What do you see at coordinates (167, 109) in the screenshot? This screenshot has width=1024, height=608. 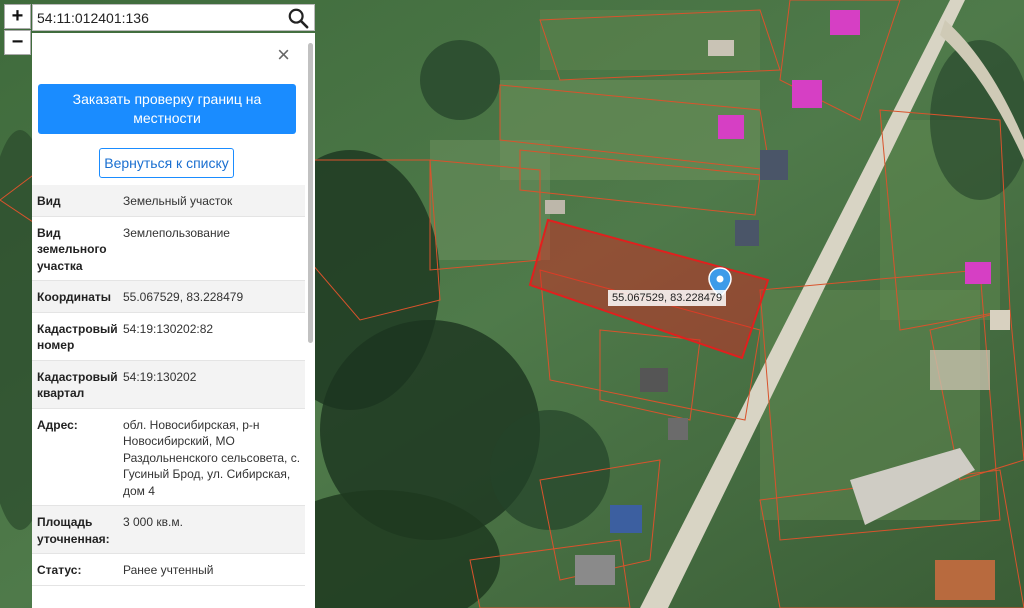 I see `order-boundary-check-button: Заказать проверку границ на местности` at bounding box center [167, 109].